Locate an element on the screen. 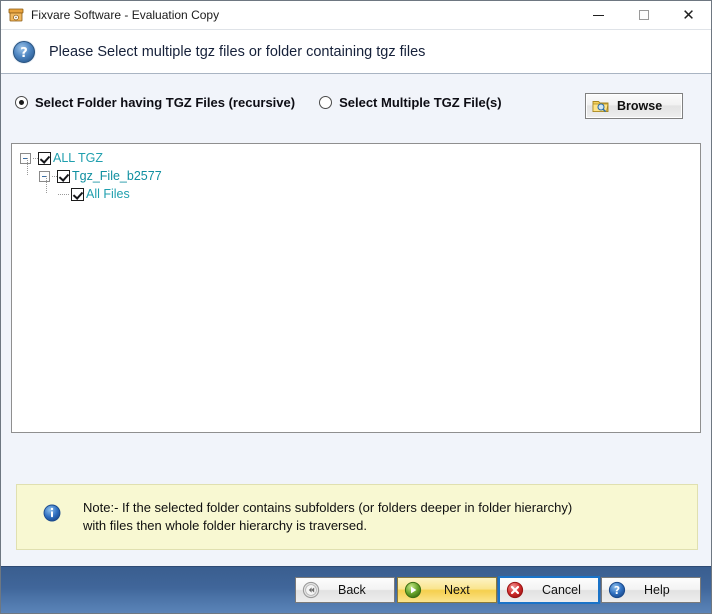 The width and height of the screenshot is (712, 614). browse-button-label: Browse is located at coordinates (640, 106).